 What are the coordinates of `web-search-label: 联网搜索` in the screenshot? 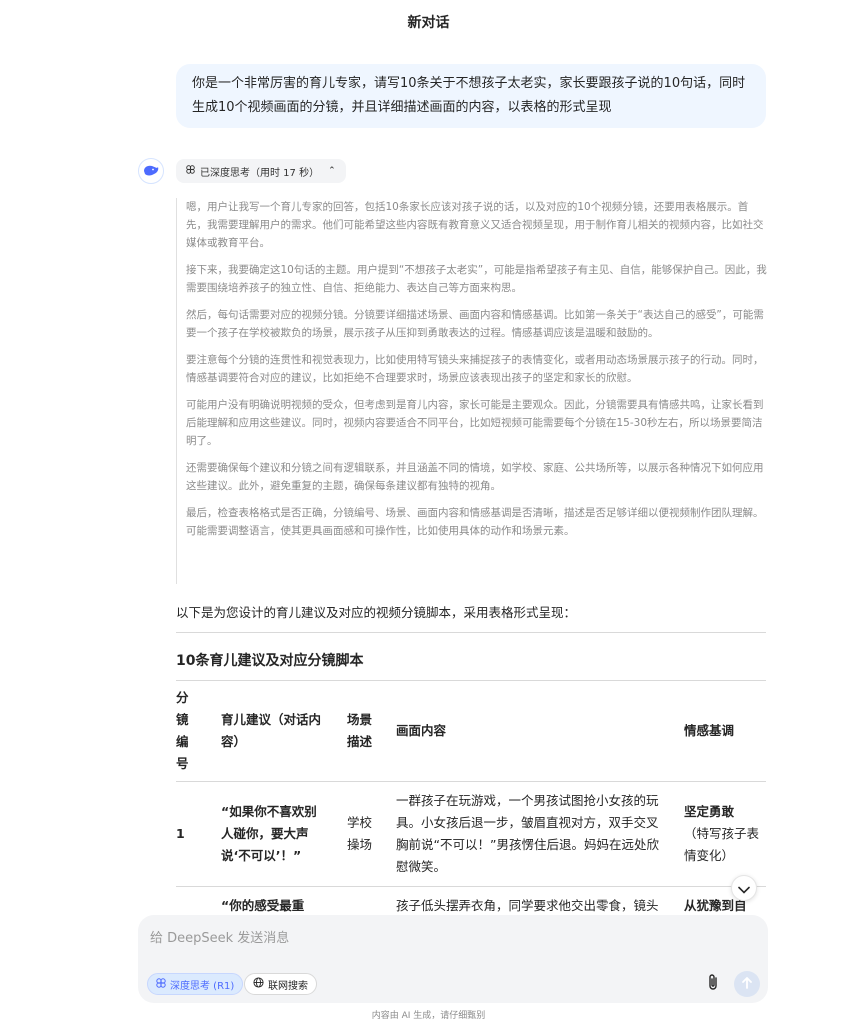 It's located at (288, 986).